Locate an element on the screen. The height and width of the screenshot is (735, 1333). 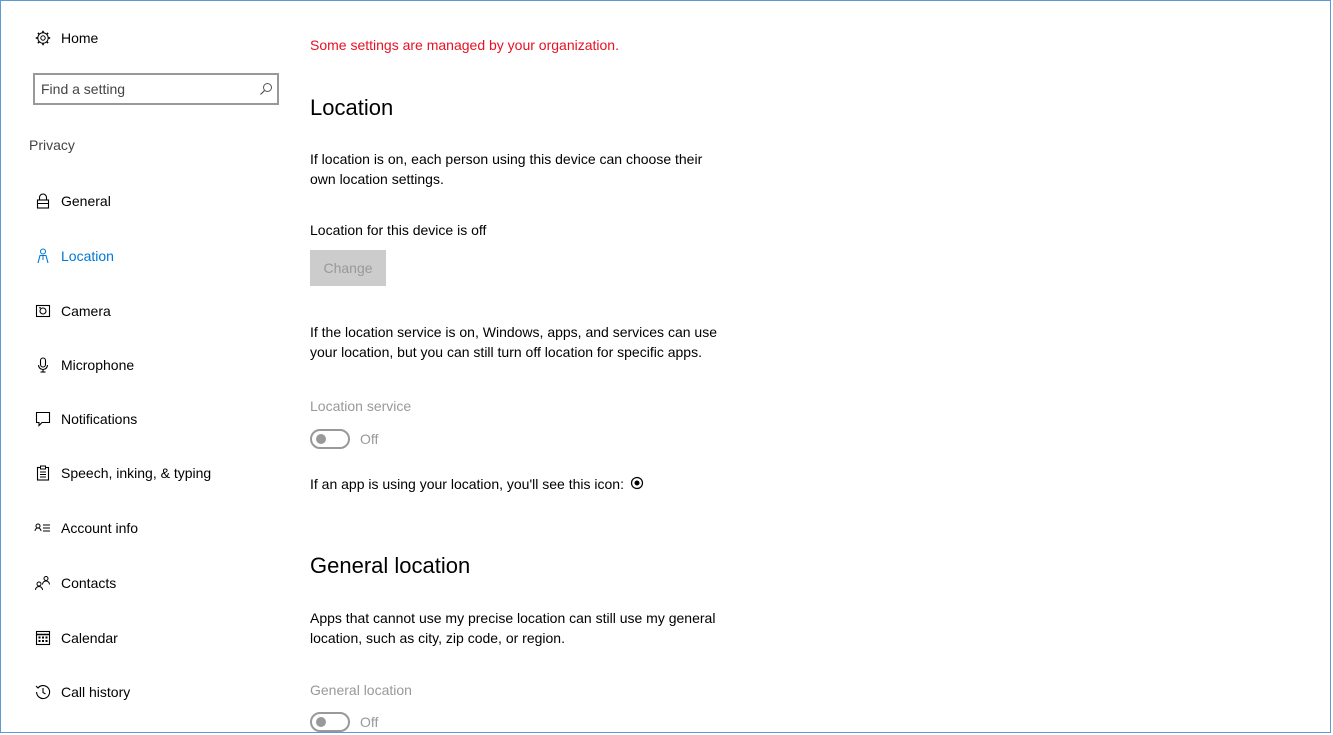
location-desc-line2: own location settings. is located at coordinates (377, 179).